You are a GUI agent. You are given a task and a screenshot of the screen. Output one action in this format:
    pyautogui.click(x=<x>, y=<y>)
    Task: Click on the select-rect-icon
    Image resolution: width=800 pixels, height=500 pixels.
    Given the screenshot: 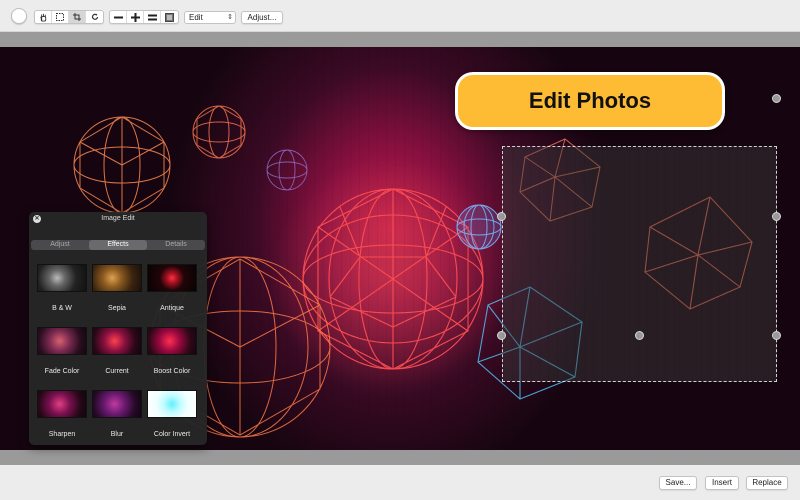 What is the action you would take?
    pyautogui.click(x=60, y=17)
    